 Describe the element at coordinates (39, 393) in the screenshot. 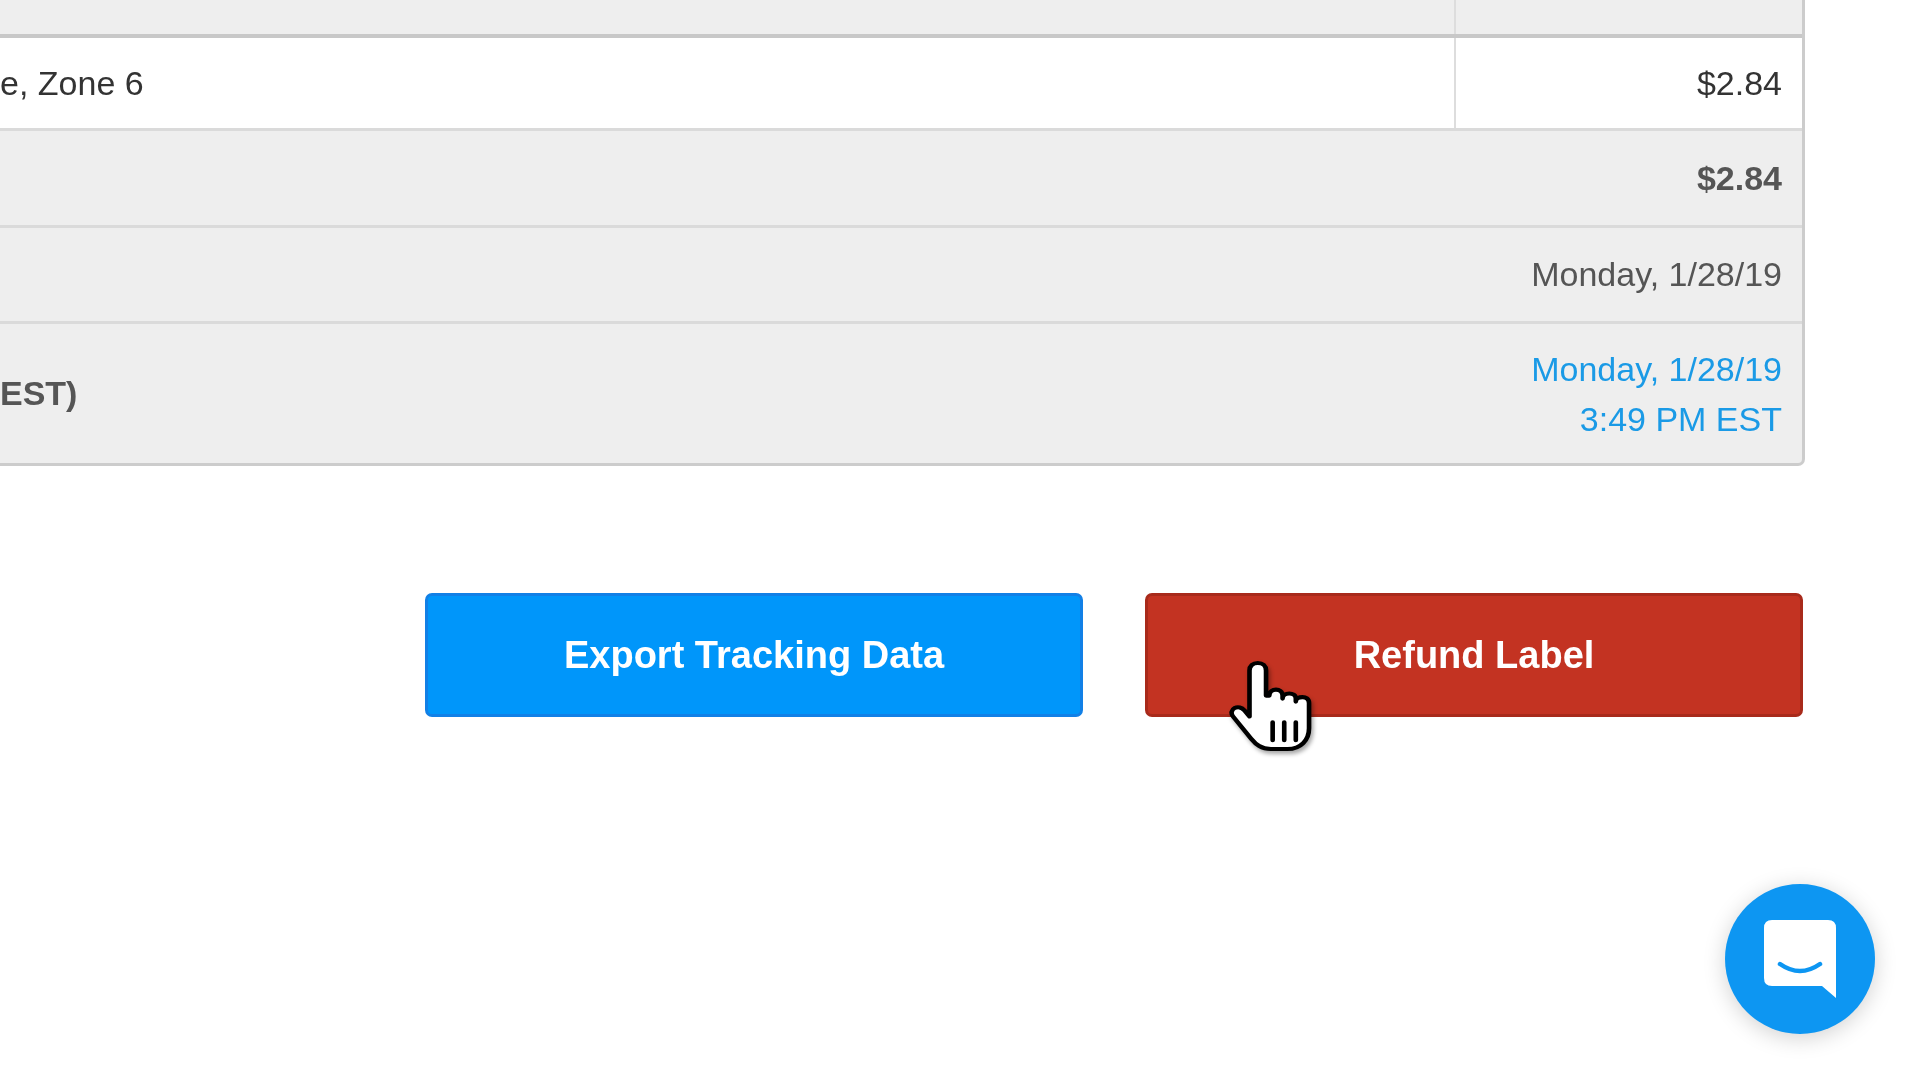

I see `timezone-label: EST)` at that location.